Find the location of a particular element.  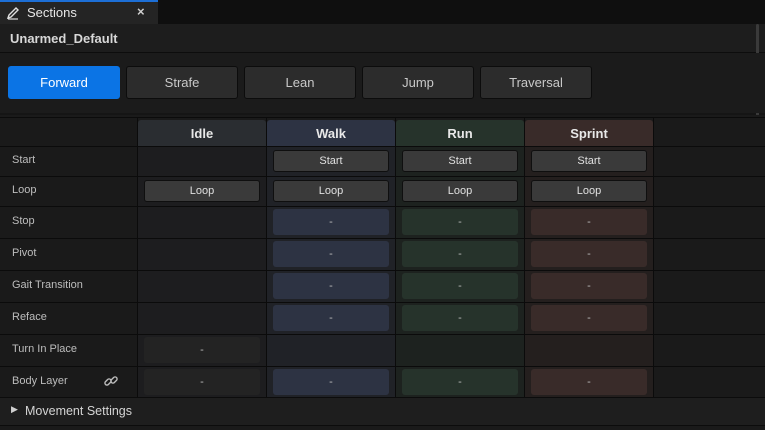

row-label-stop: Stop is located at coordinates (23, 221).